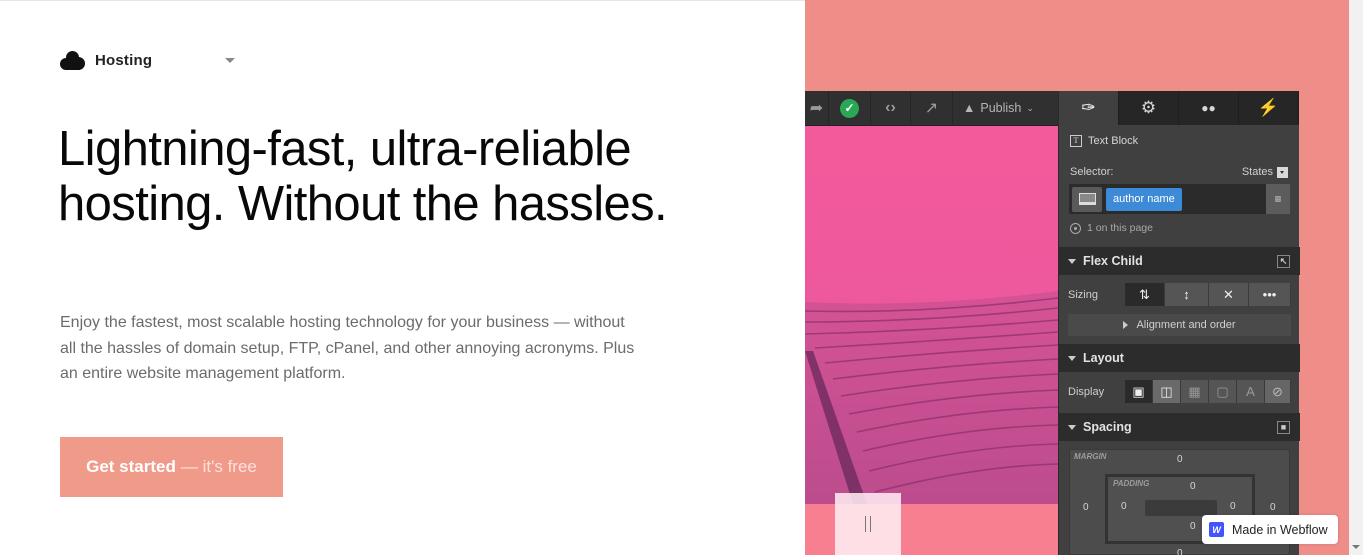 Image resolution: width=1363 pixels, height=555 pixels. Describe the element at coordinates (72, 60) in the screenshot. I see `cloud-icon` at that location.